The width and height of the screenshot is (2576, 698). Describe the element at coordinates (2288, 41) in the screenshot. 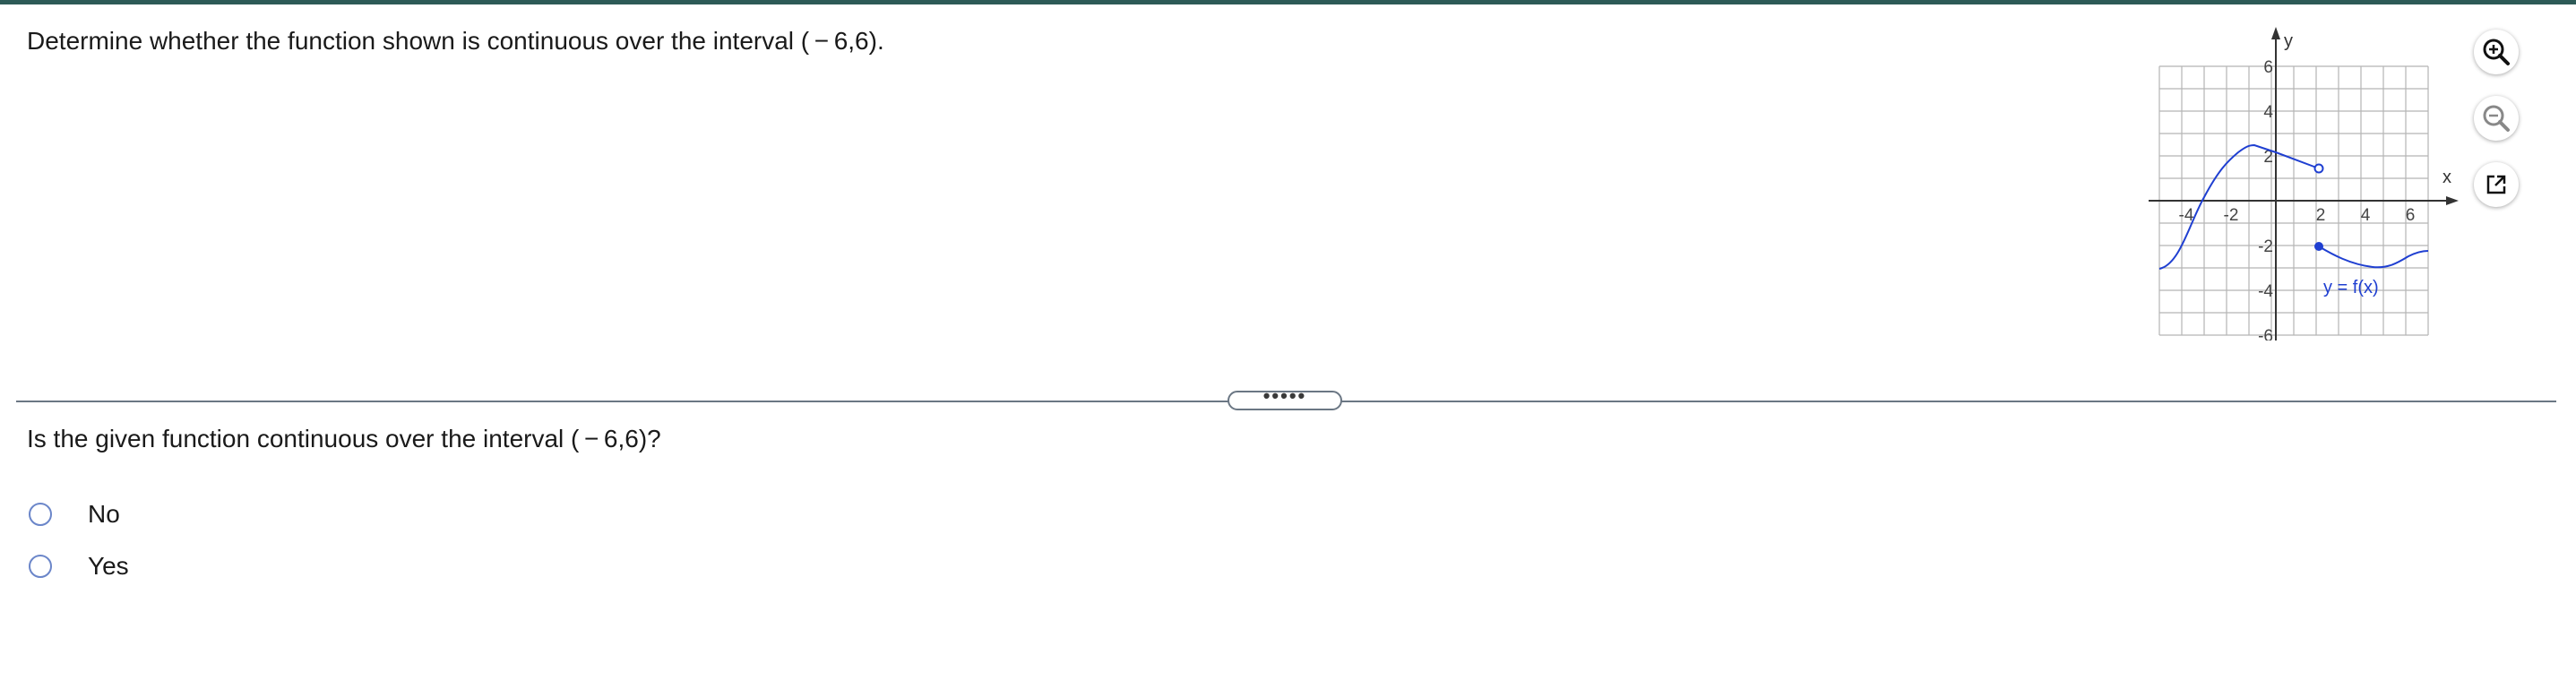

I see `y-axis-label: y` at that location.